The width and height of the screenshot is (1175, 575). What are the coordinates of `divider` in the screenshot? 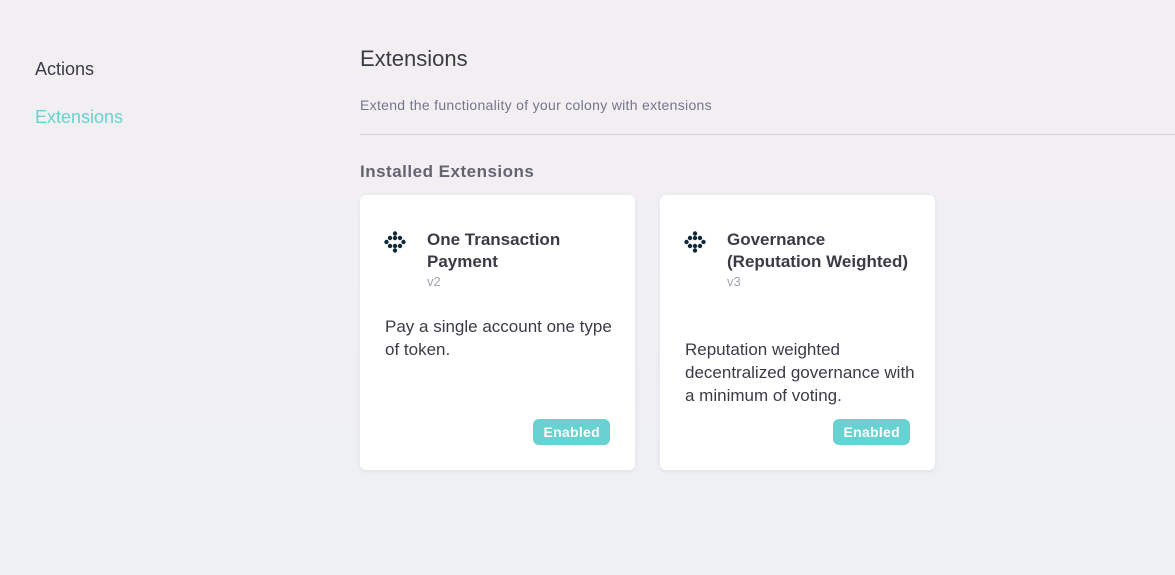 It's located at (767, 134).